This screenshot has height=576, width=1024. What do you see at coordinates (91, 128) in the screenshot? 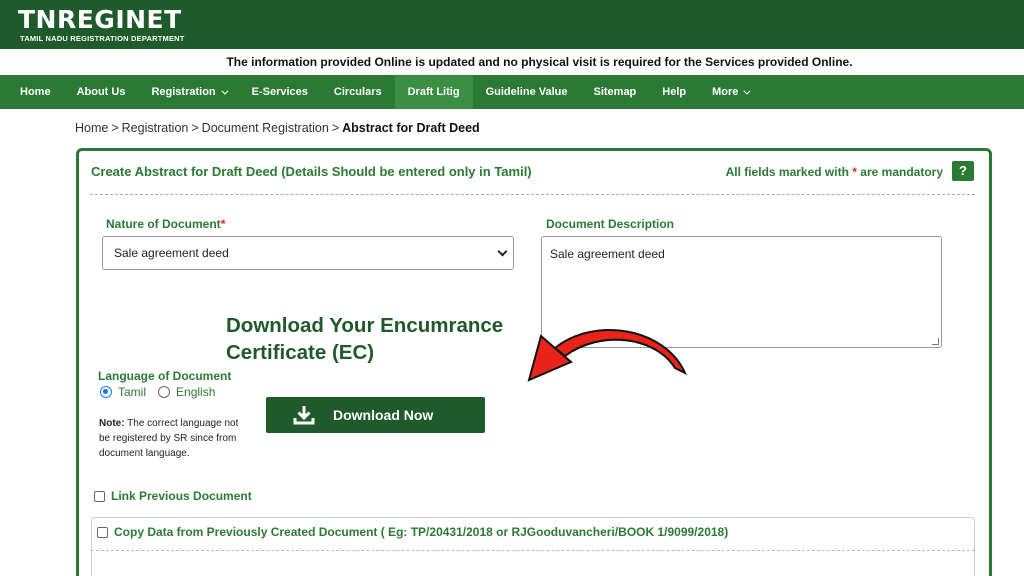
I see `breadcrumb-home: Home` at bounding box center [91, 128].